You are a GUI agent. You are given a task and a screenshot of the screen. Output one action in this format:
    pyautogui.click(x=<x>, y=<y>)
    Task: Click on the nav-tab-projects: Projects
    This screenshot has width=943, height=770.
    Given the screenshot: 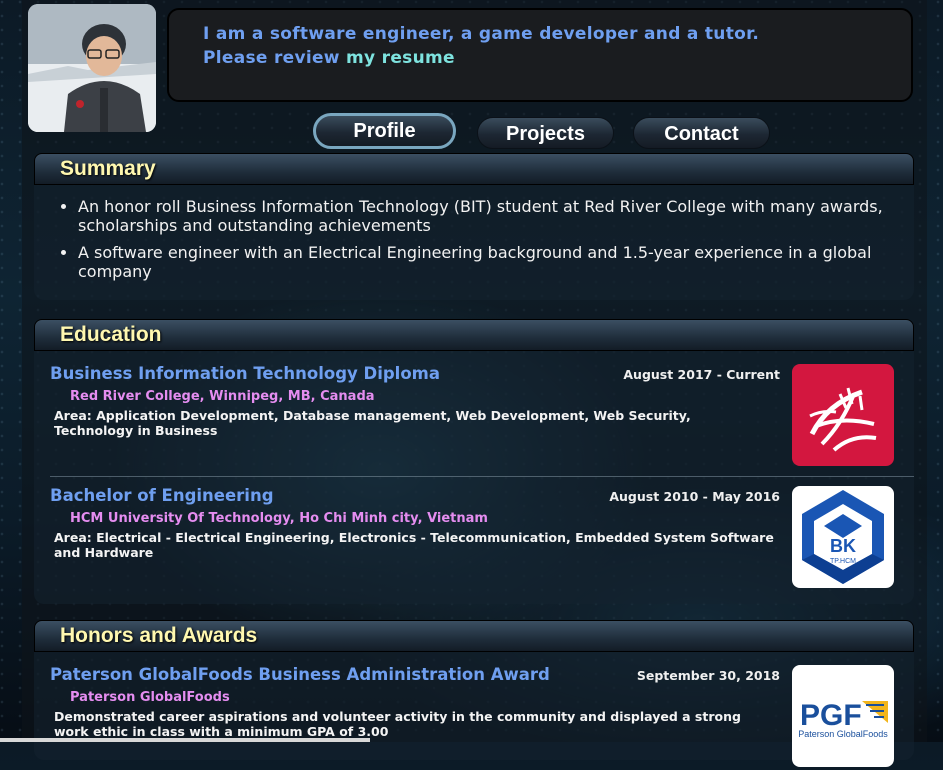 What is the action you would take?
    pyautogui.click(x=545, y=133)
    